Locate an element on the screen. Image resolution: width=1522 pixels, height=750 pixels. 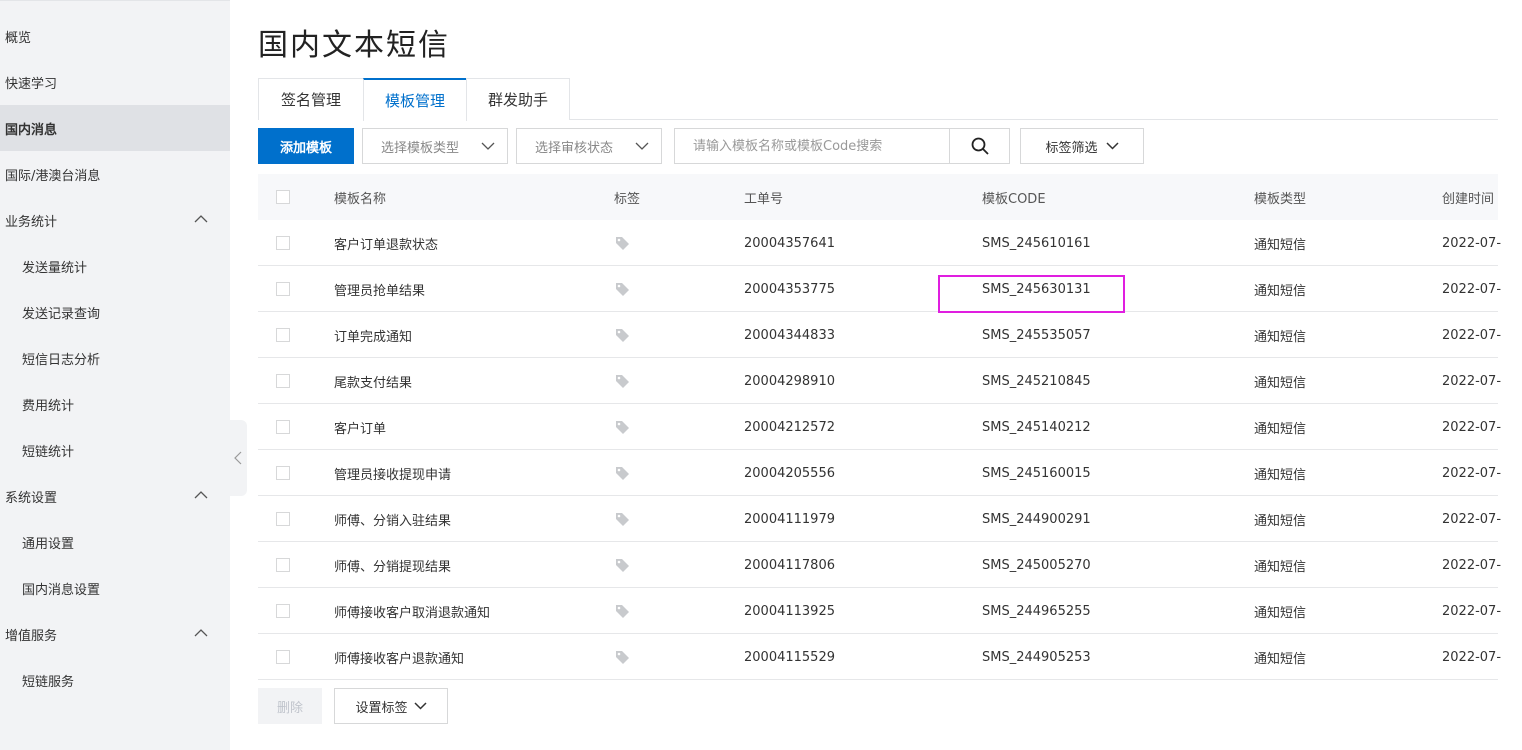
search-button is located at coordinates (980, 146).